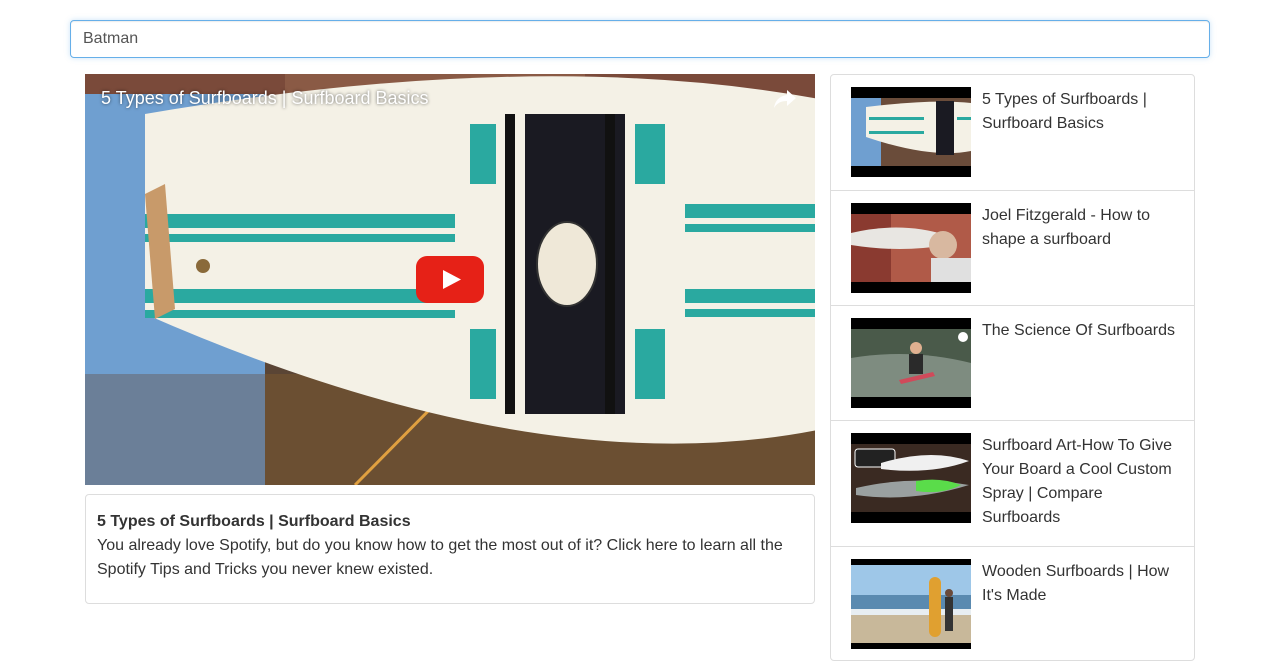 This screenshot has width=1280, height=661. Describe the element at coordinates (1076, 583) in the screenshot. I see `list-item-title: Wooden Surfboards | How It's Made` at that location.